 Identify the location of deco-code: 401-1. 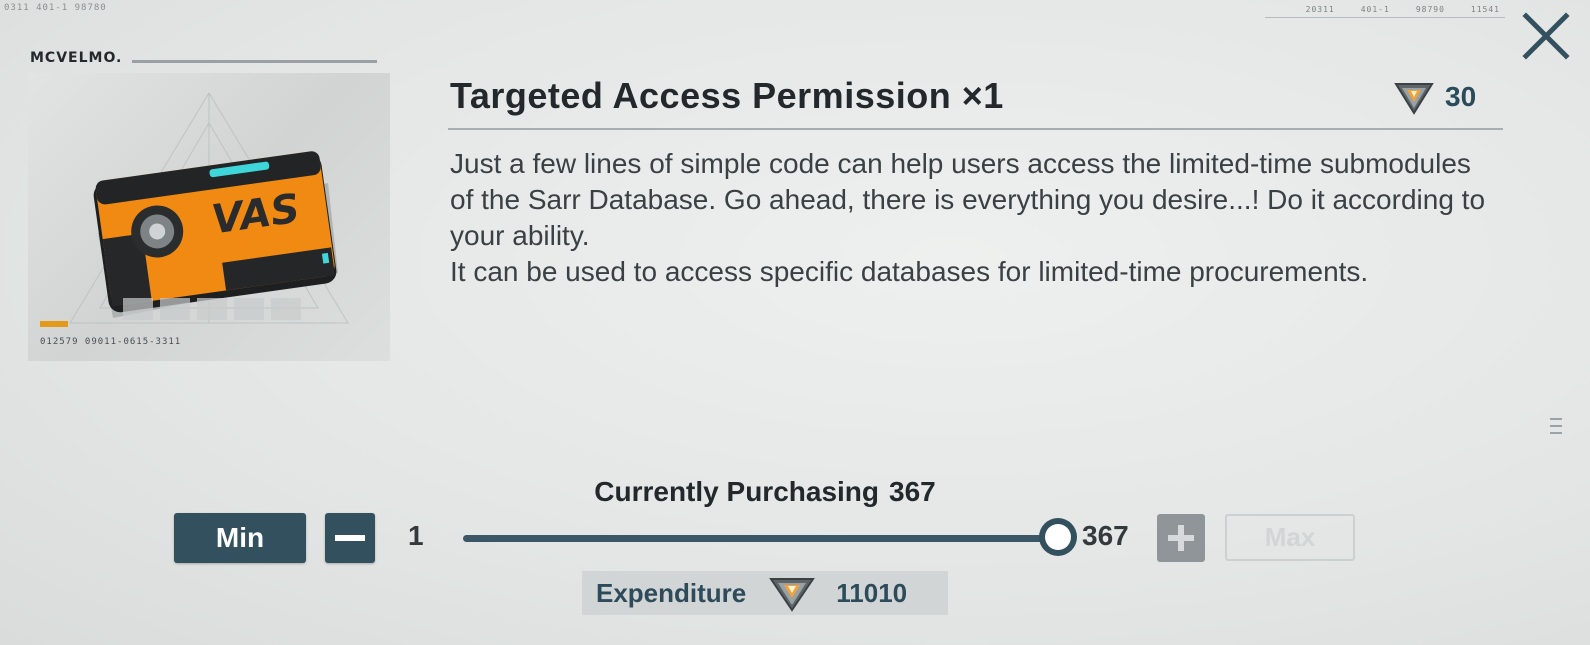
(1375, 9).